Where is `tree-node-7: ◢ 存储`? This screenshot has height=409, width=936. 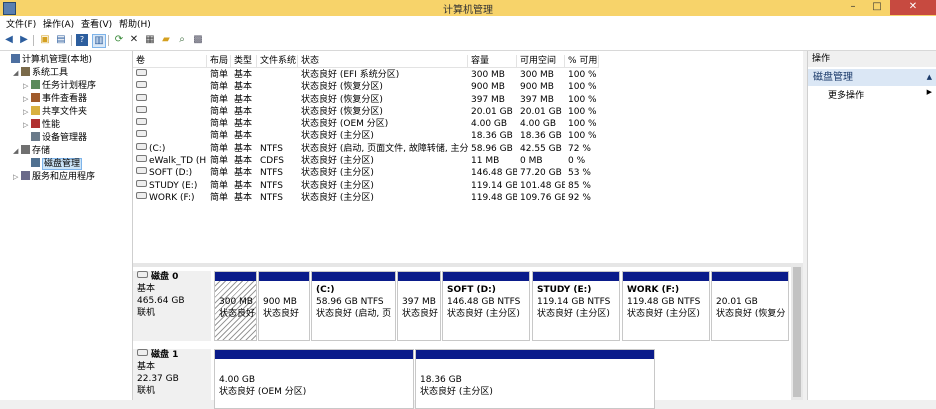
tree-node-7: ◢ 存储 is located at coordinates (49, 151).